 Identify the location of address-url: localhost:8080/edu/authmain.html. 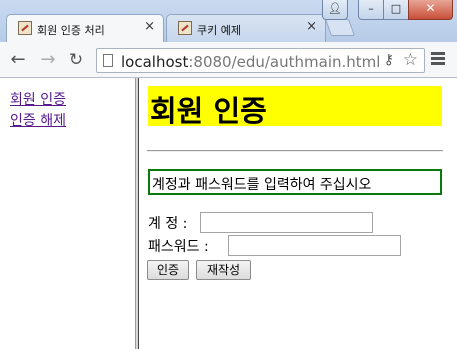
(250, 62).